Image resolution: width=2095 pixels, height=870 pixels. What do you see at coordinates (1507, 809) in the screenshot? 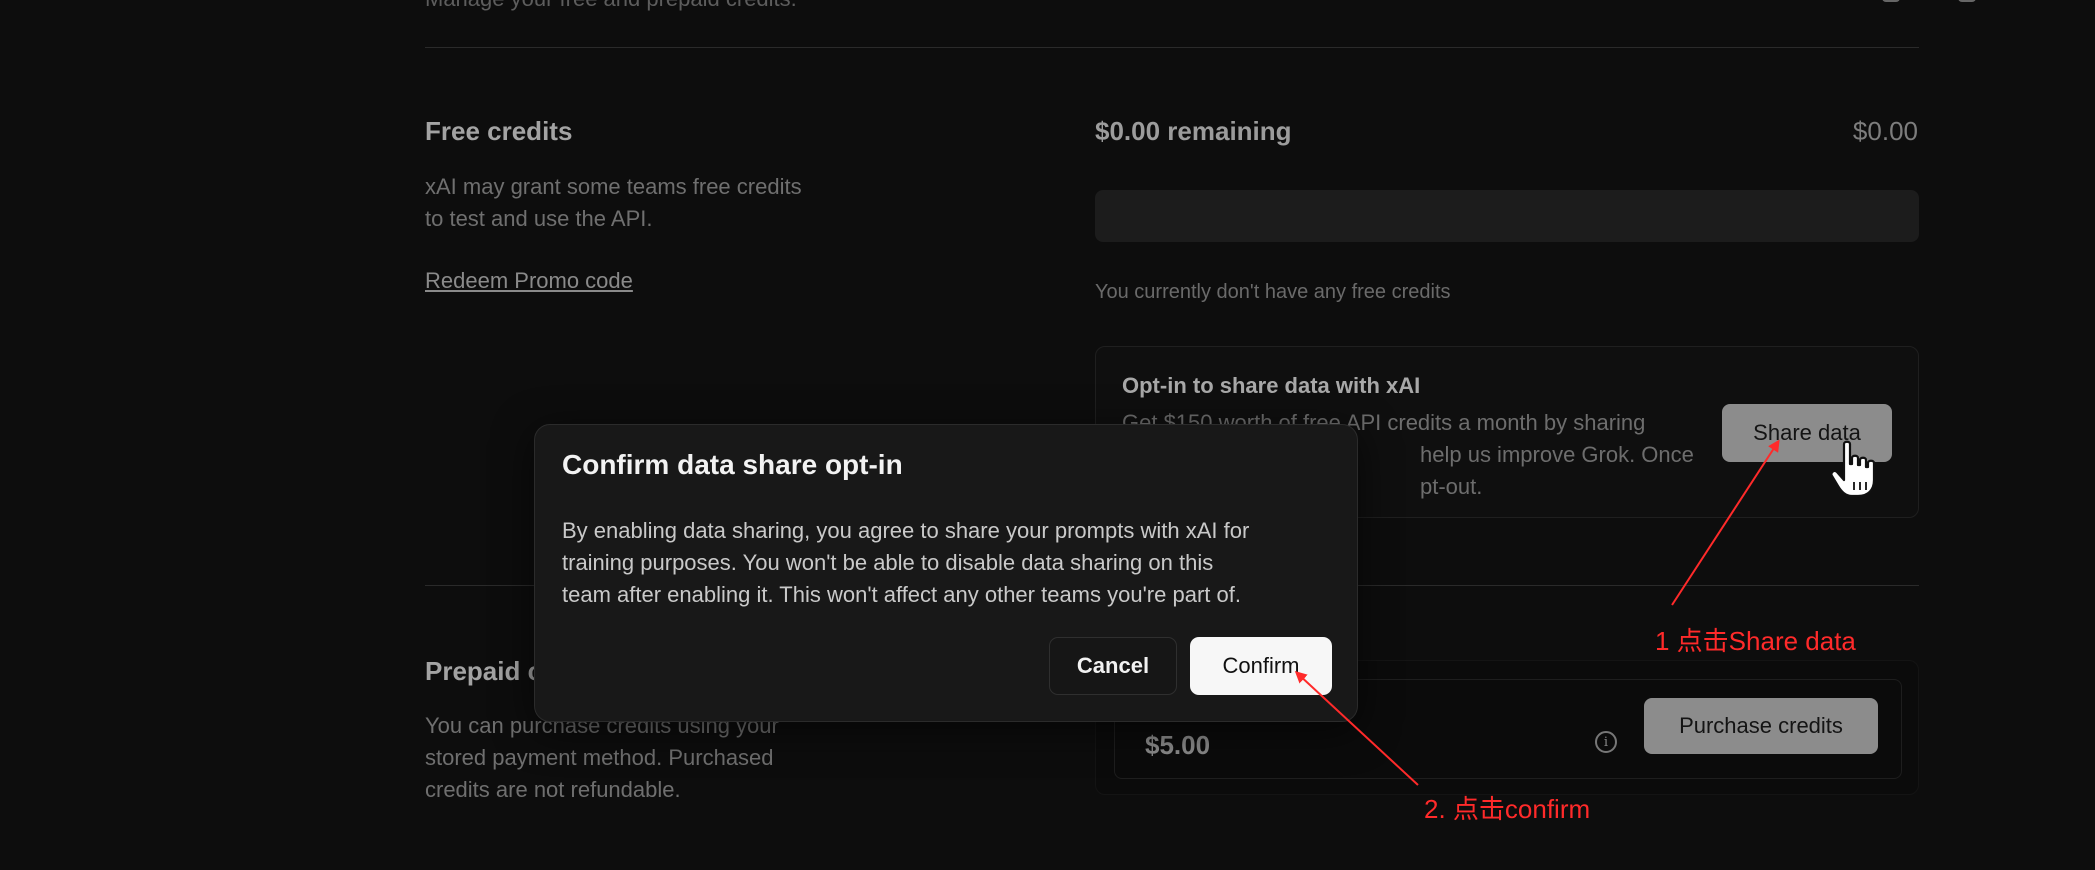
I see `annotation-step2: 2. 点击confirm` at bounding box center [1507, 809].